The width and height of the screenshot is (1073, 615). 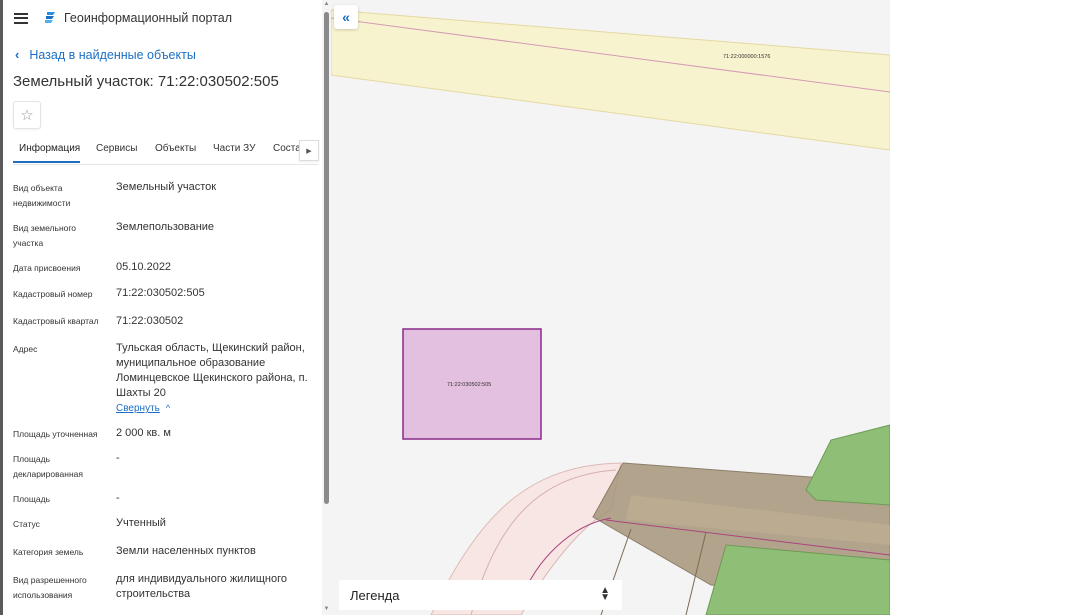 I want to click on top-bar: Геоинформационный портал, so click(x=123, y=18).